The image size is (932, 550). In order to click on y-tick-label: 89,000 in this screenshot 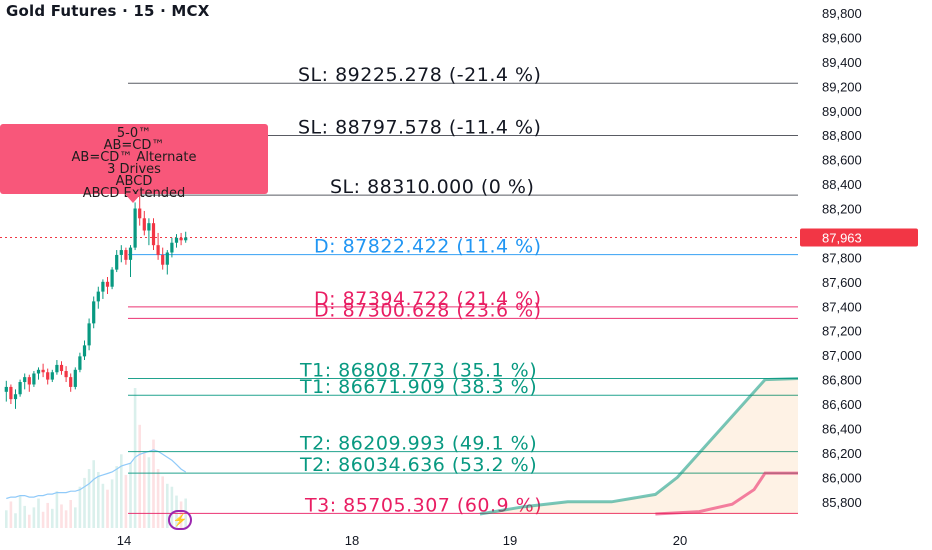, I will do `click(842, 111)`.